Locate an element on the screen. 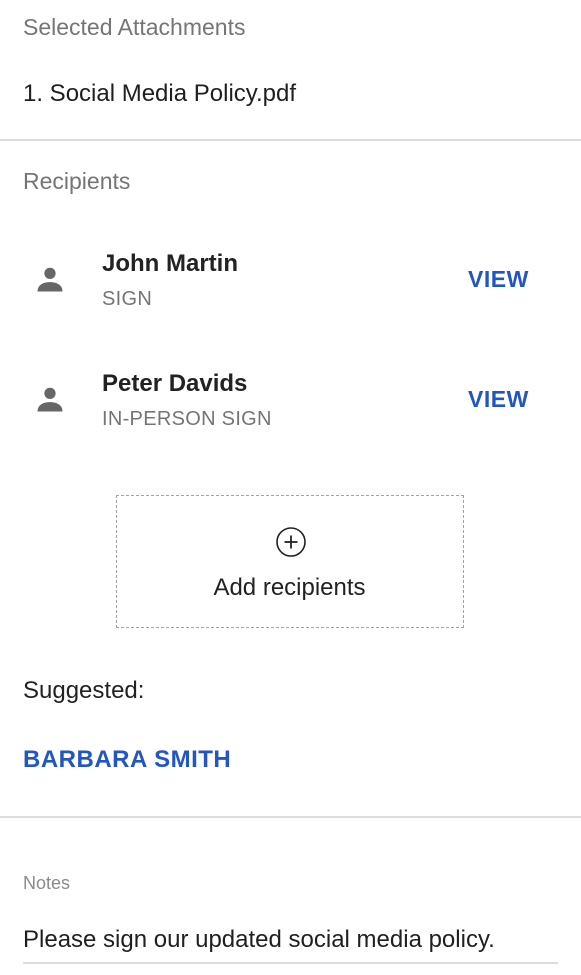  recipients-heading: Recipients is located at coordinates (77, 181).